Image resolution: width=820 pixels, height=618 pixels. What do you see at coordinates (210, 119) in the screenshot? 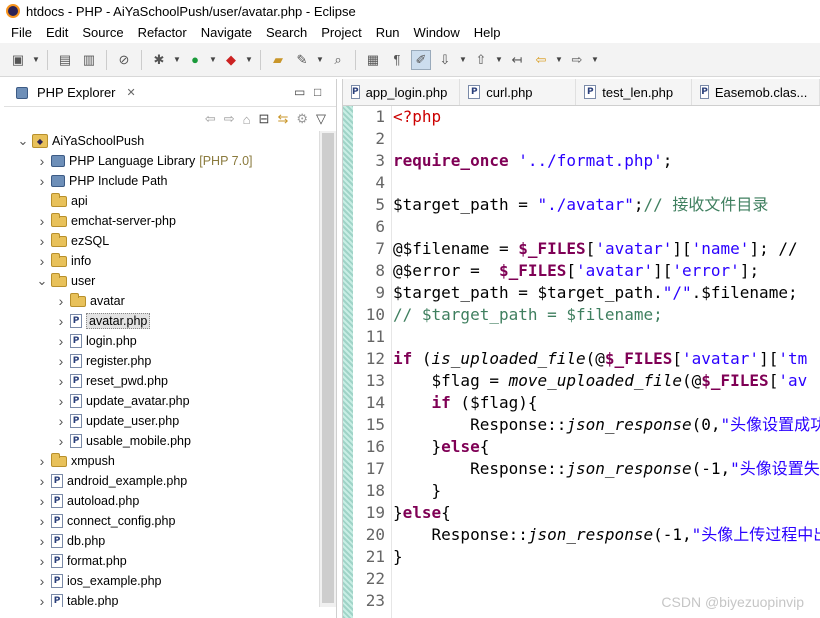
I see `back-arrow-icon: ⇦` at bounding box center [210, 119].